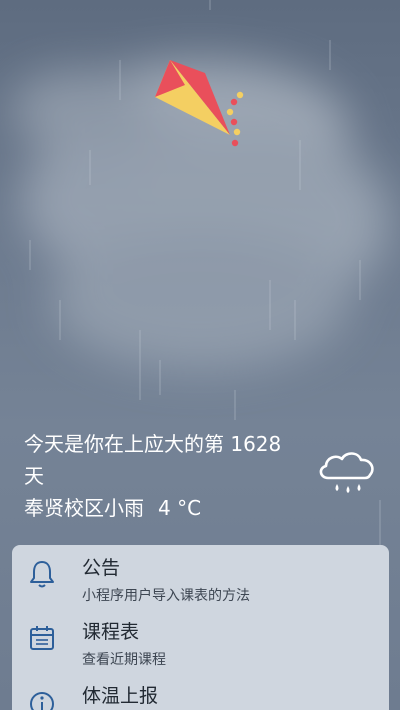  I want to click on days-greeting: 今天是你在上应大的第 1628 天, so click(174, 460).